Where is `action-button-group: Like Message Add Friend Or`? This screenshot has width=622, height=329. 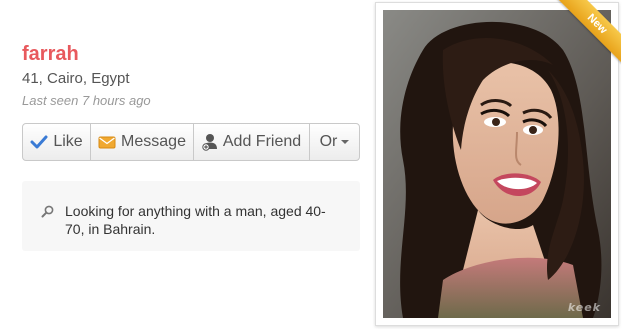 action-button-group: Like Message Add Friend Or is located at coordinates (191, 142).